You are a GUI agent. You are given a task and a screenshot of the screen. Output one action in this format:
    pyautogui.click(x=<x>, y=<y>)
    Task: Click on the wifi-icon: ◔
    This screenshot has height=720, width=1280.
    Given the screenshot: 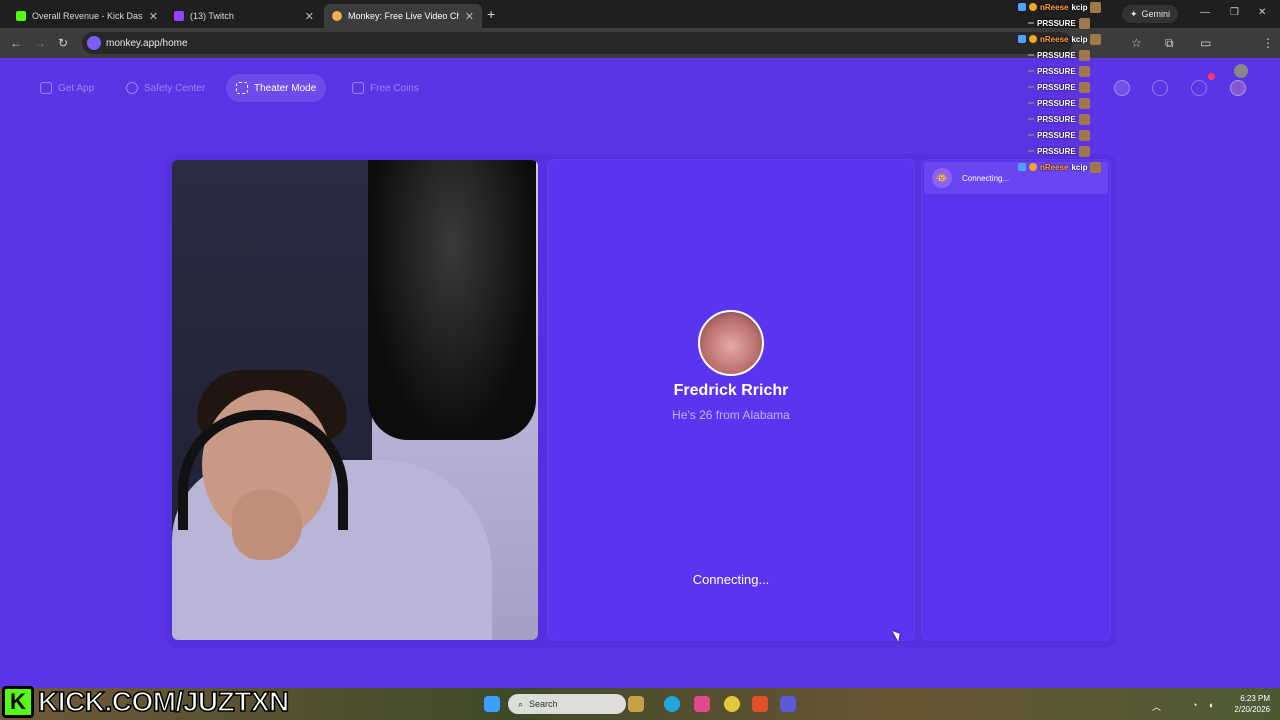 What is the action you would take?
    pyautogui.click(x=1194, y=705)
    